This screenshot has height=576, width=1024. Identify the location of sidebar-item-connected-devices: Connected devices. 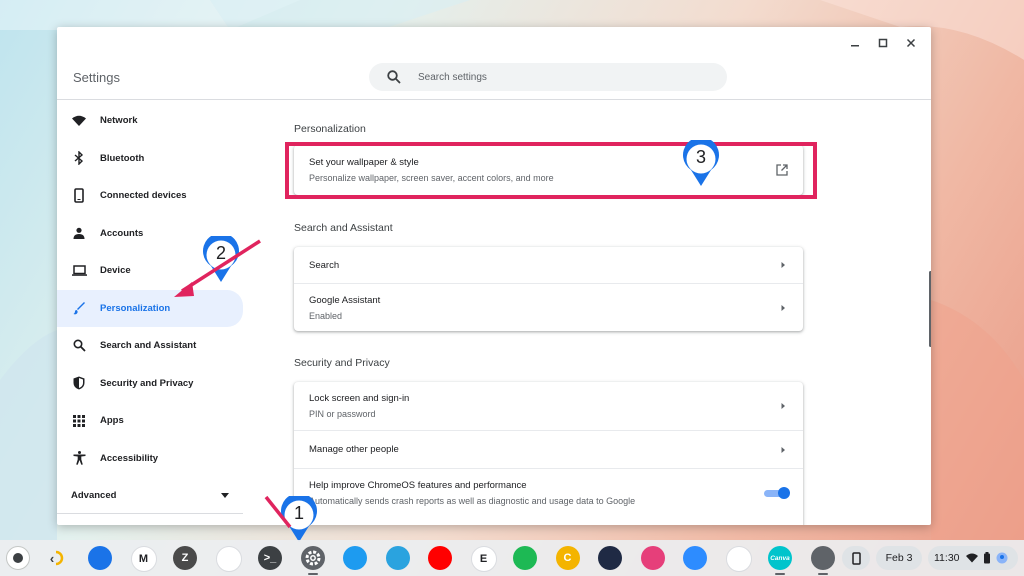
(150, 196).